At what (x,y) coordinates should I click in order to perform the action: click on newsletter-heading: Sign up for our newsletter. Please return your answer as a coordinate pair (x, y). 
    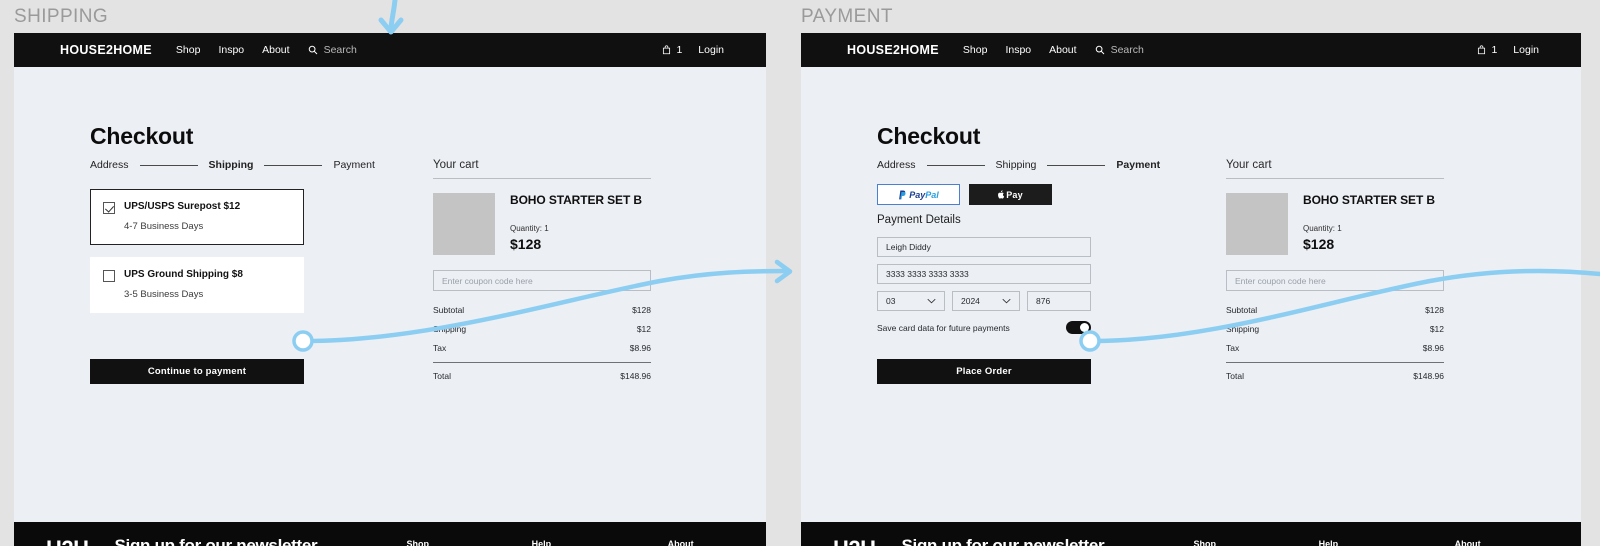
    Looking at the image, I should click on (1003, 541).